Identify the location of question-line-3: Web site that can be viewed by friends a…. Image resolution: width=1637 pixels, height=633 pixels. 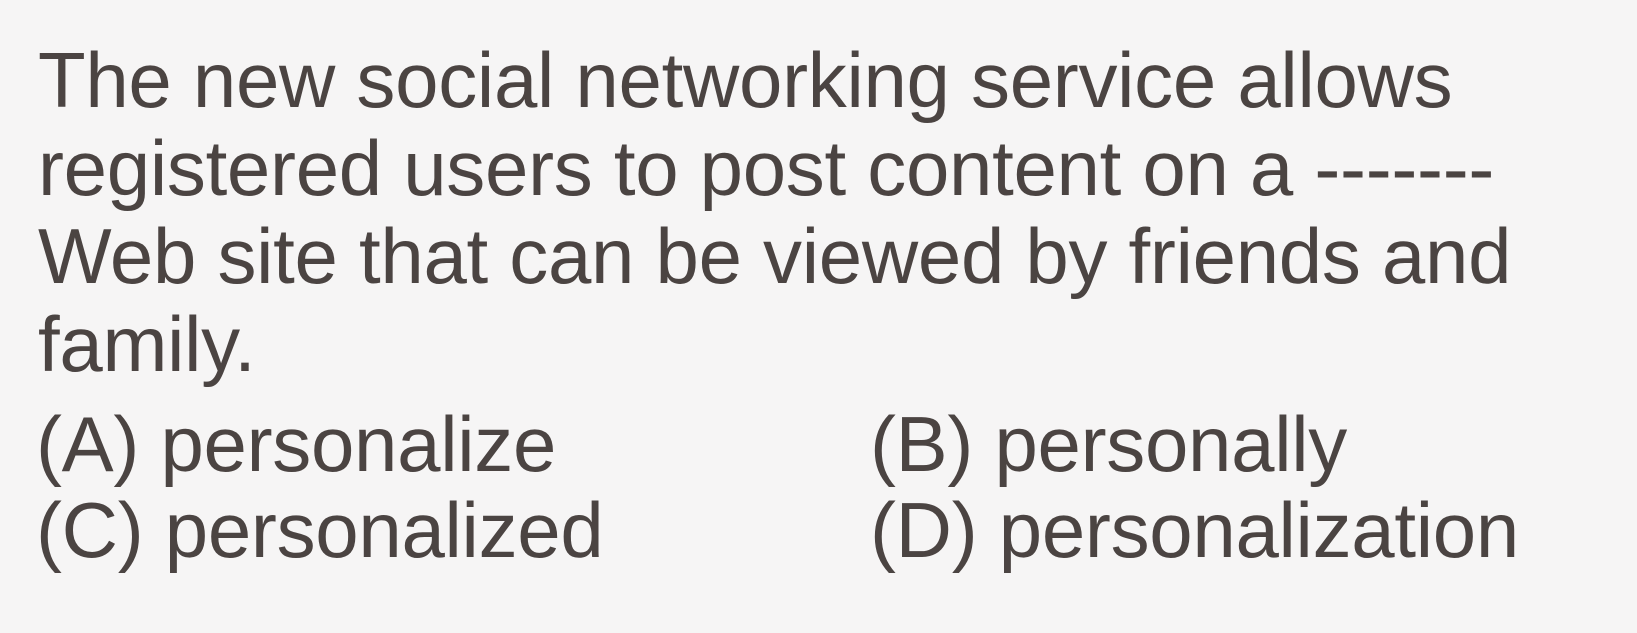
(775, 256).